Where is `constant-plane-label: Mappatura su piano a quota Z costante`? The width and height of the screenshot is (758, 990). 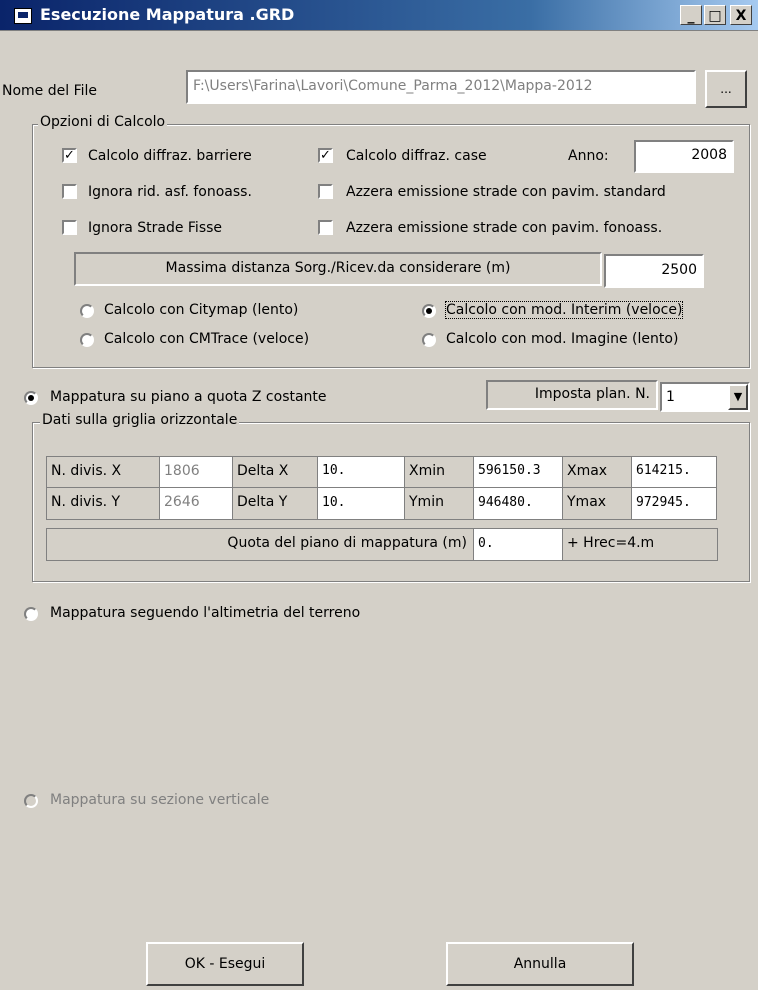 constant-plane-label: Mappatura su piano a quota Z costante is located at coordinates (188, 397).